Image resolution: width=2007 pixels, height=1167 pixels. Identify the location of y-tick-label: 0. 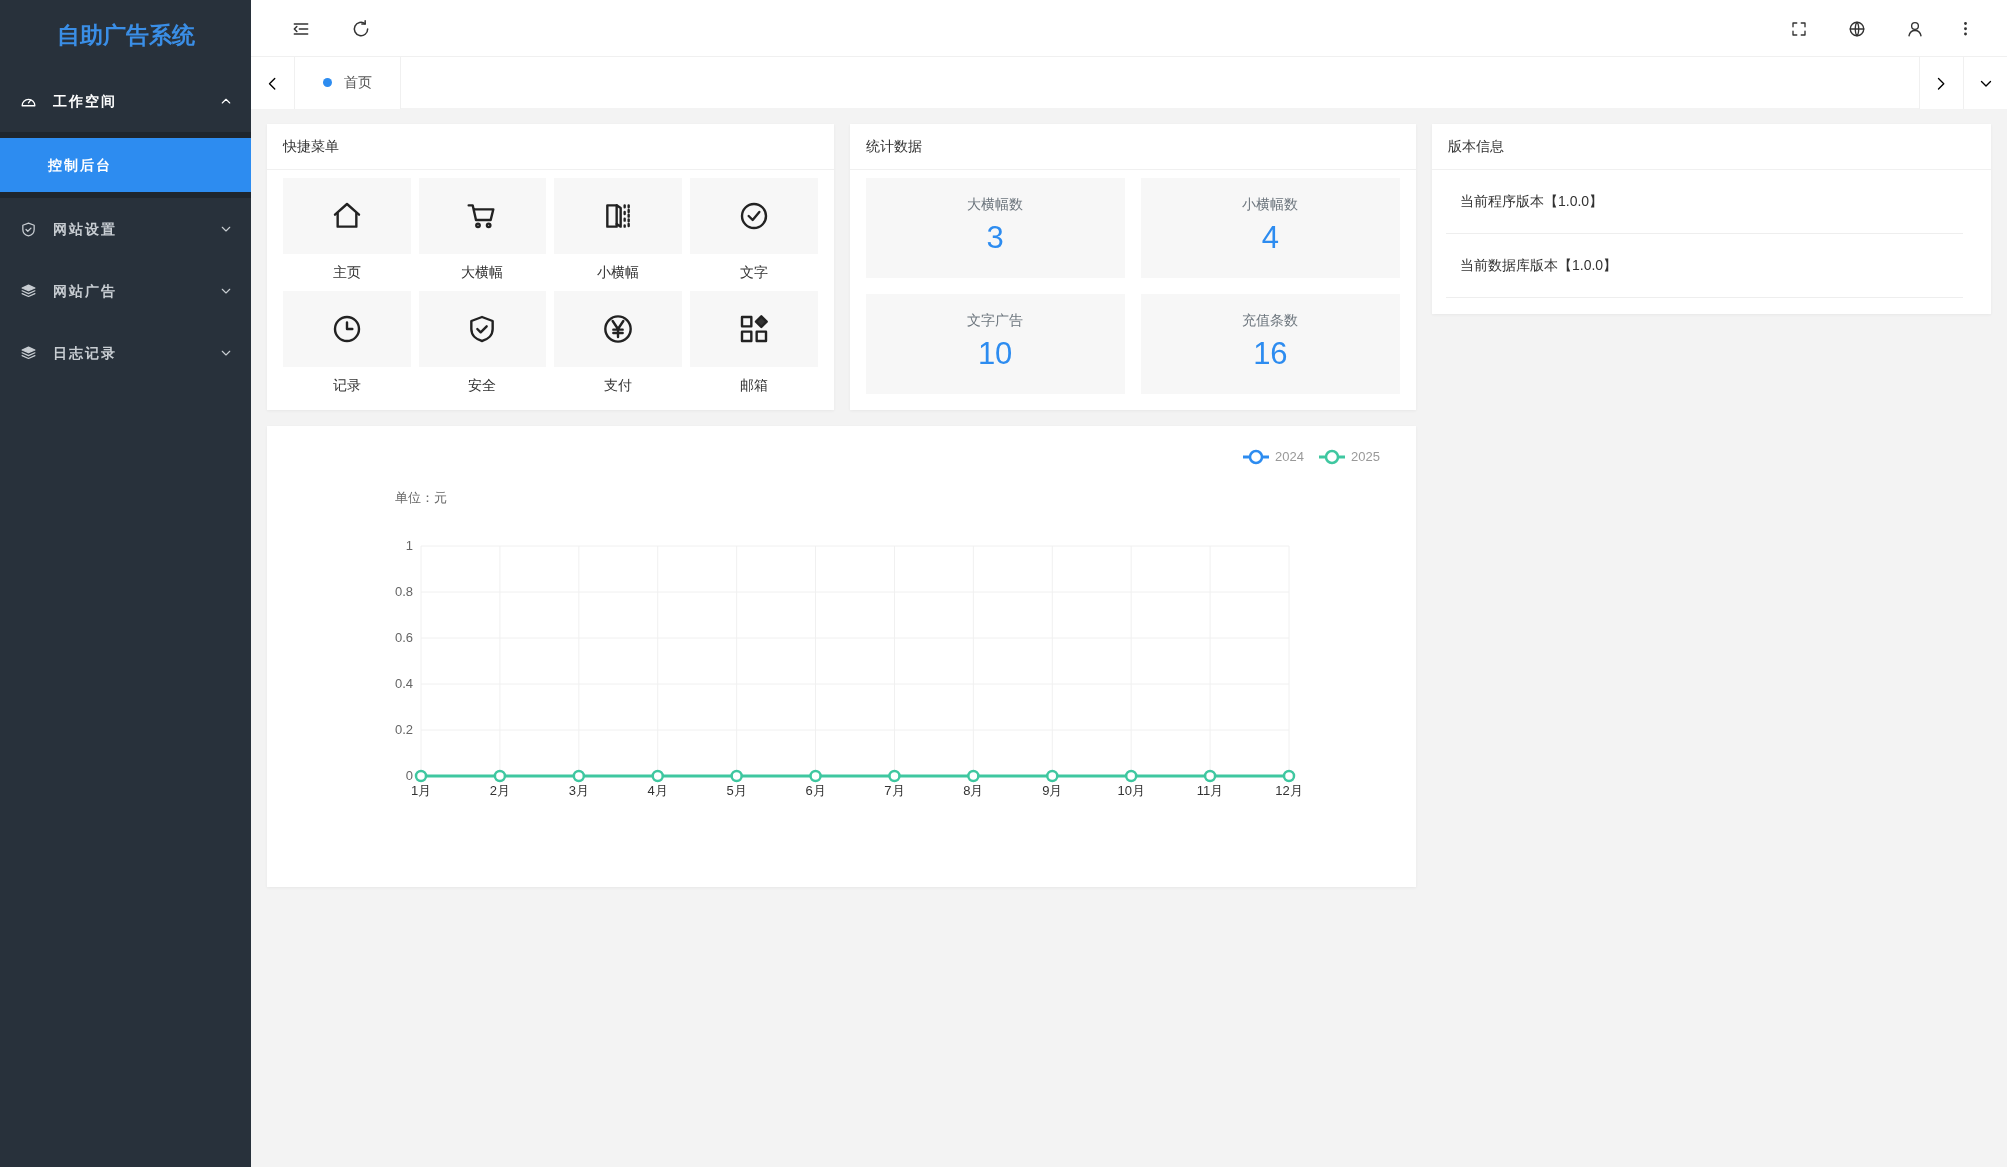
(409, 775).